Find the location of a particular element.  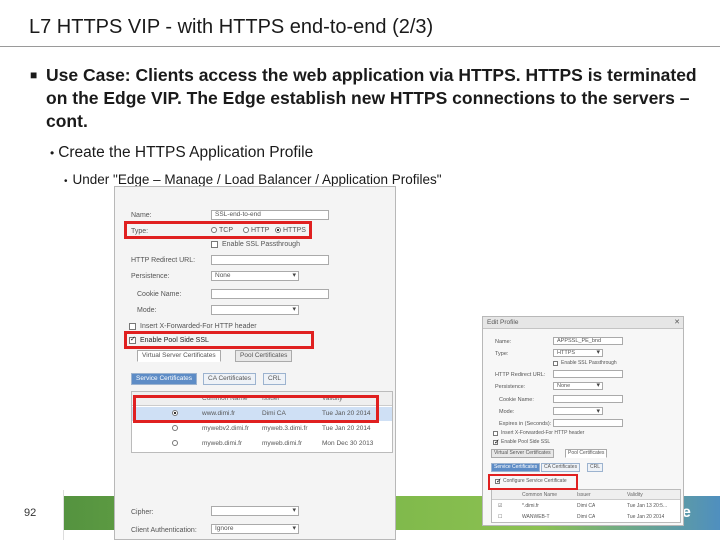

client-auth-select: Ignore is located at coordinates (255, 529).